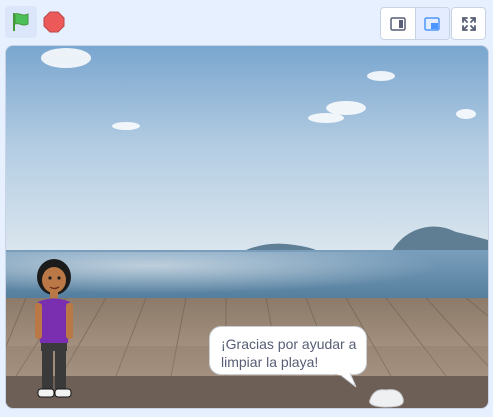 This screenshot has width=493, height=417. I want to click on small-stage-button, so click(398, 23).